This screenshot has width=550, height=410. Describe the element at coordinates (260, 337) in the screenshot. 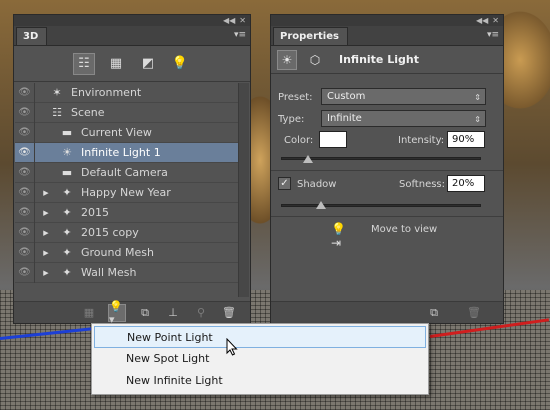

I see `menu-item: New Point Light` at that location.